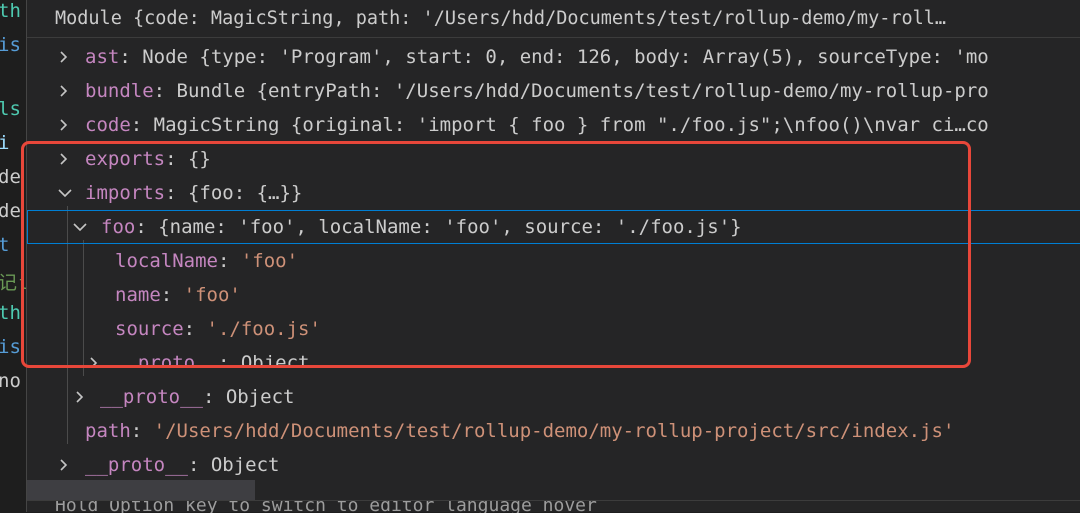 This screenshot has width=1080, height=513. I want to click on horizontal-scrollbar, so click(141, 490).